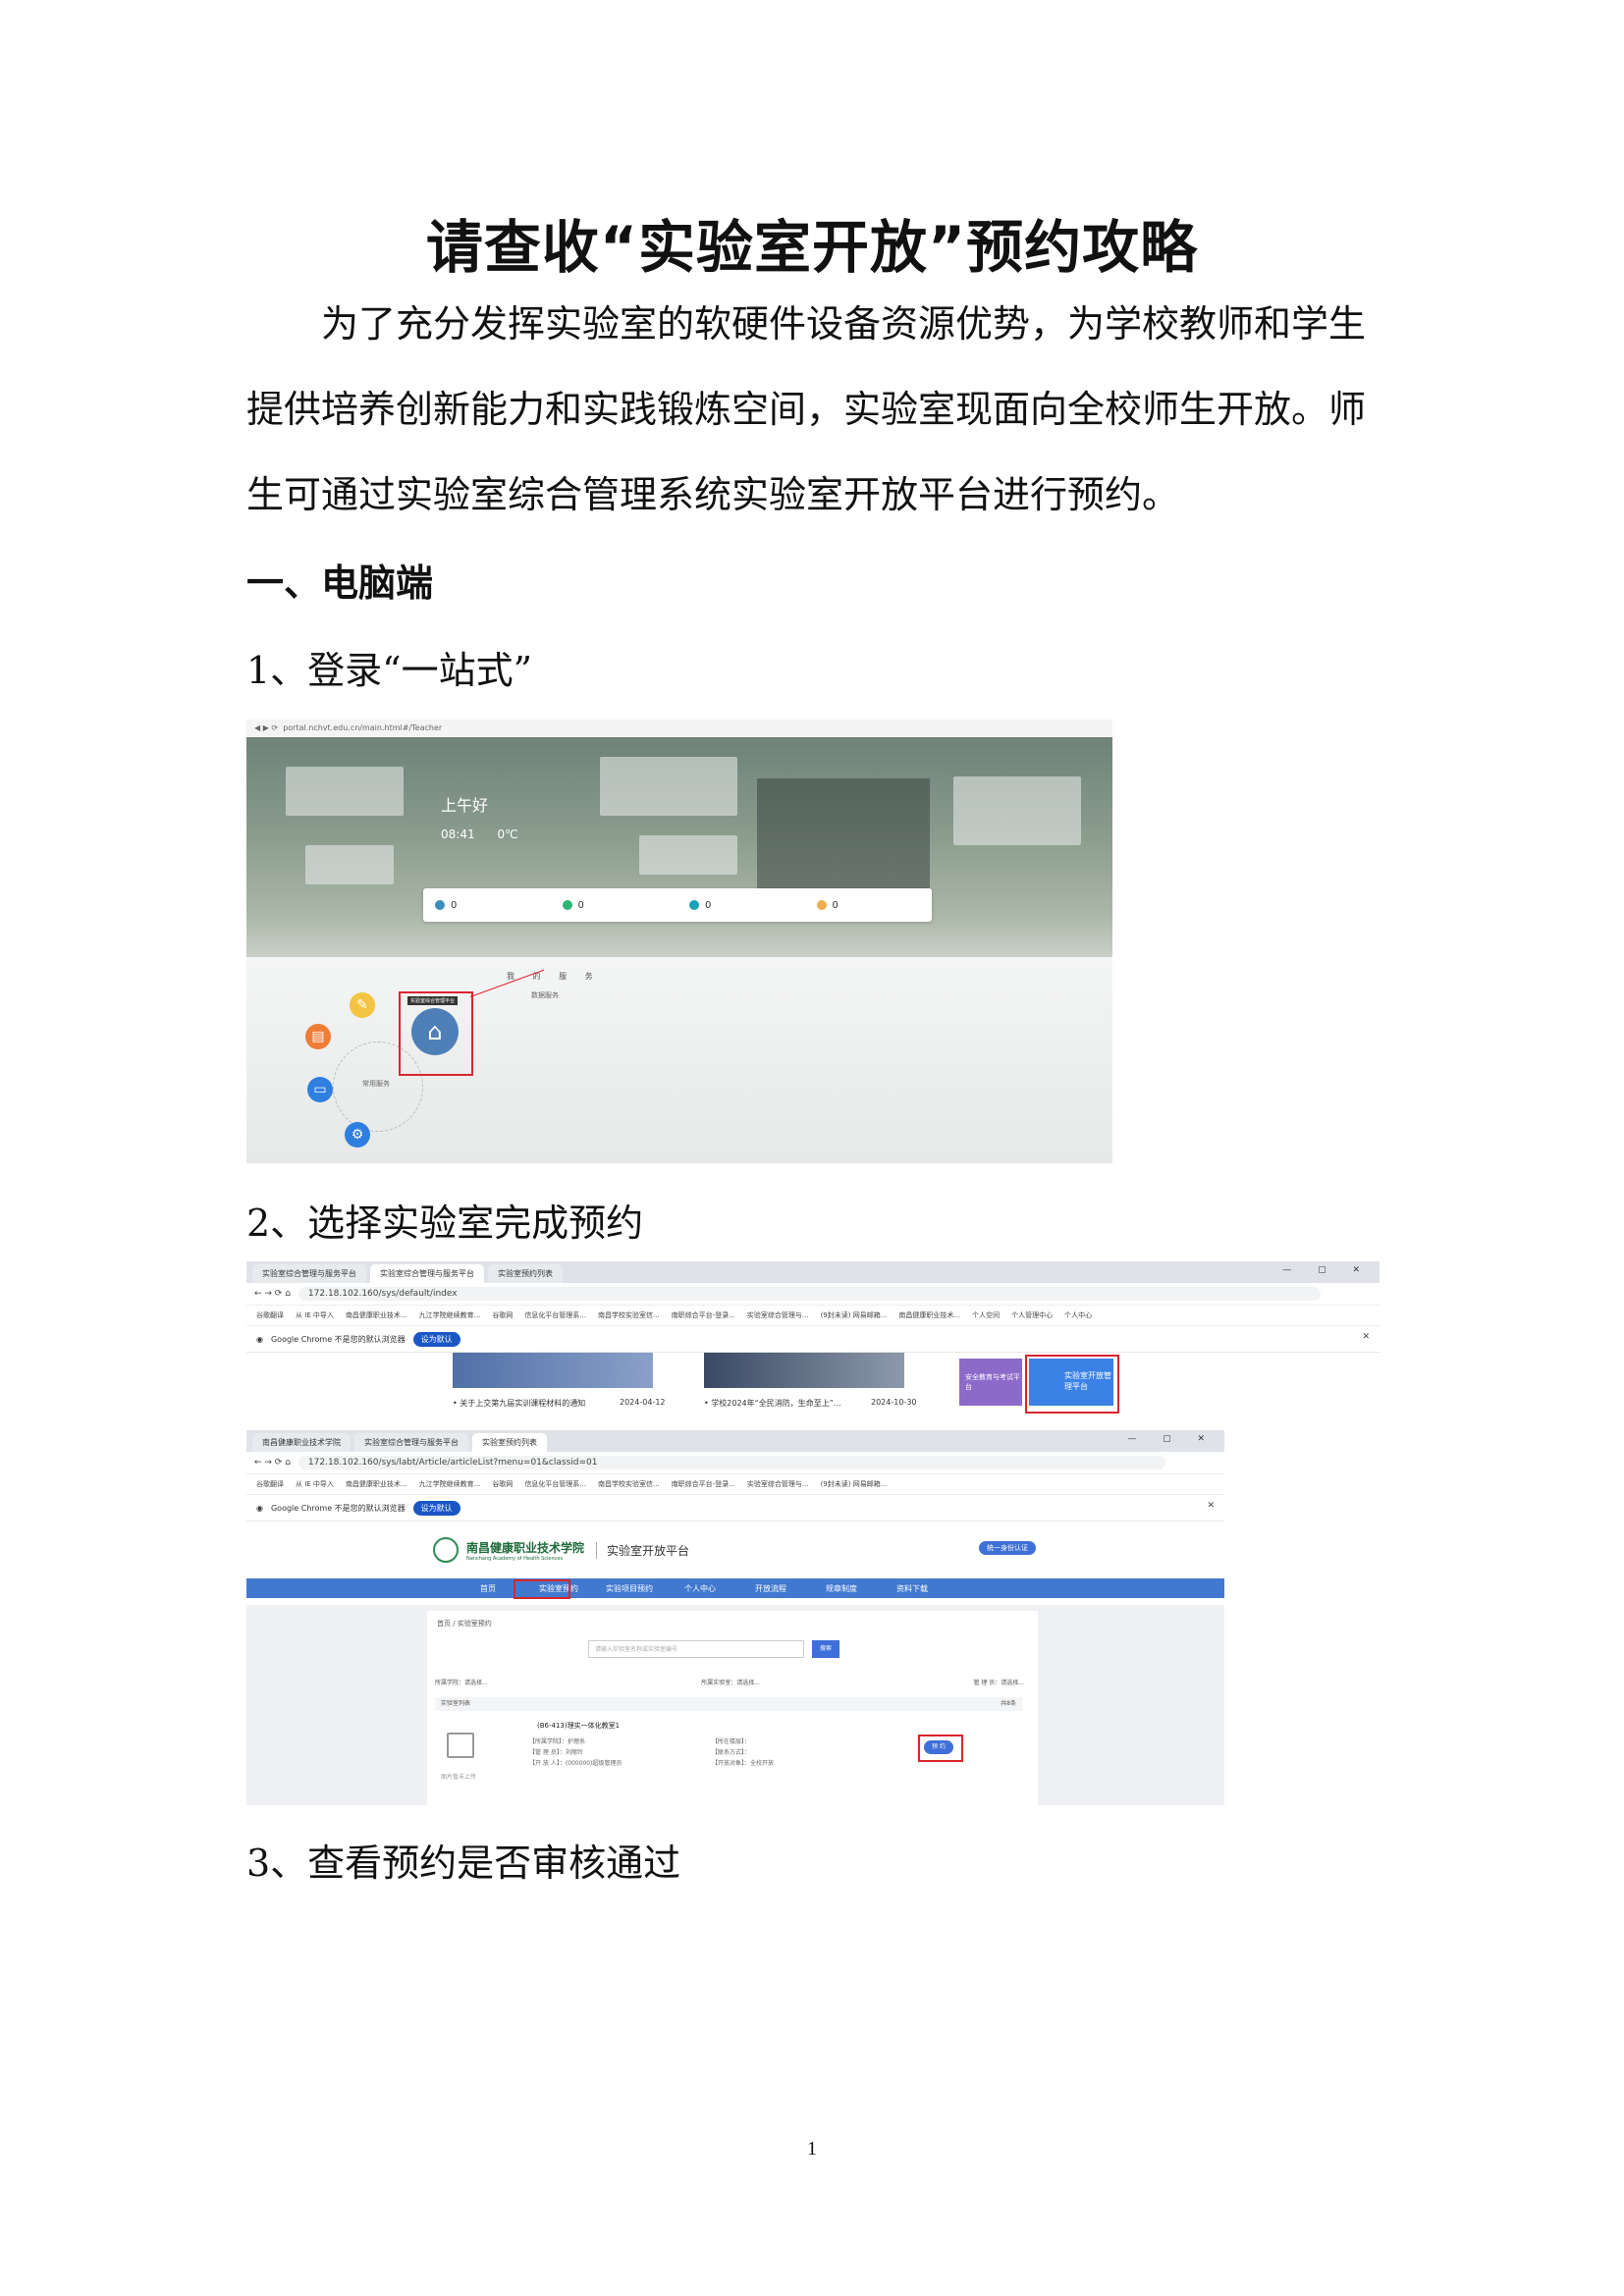 The image size is (1624, 2296). What do you see at coordinates (1032, 1315) in the screenshot?
I see `bookmark: 个人管理中心` at bounding box center [1032, 1315].